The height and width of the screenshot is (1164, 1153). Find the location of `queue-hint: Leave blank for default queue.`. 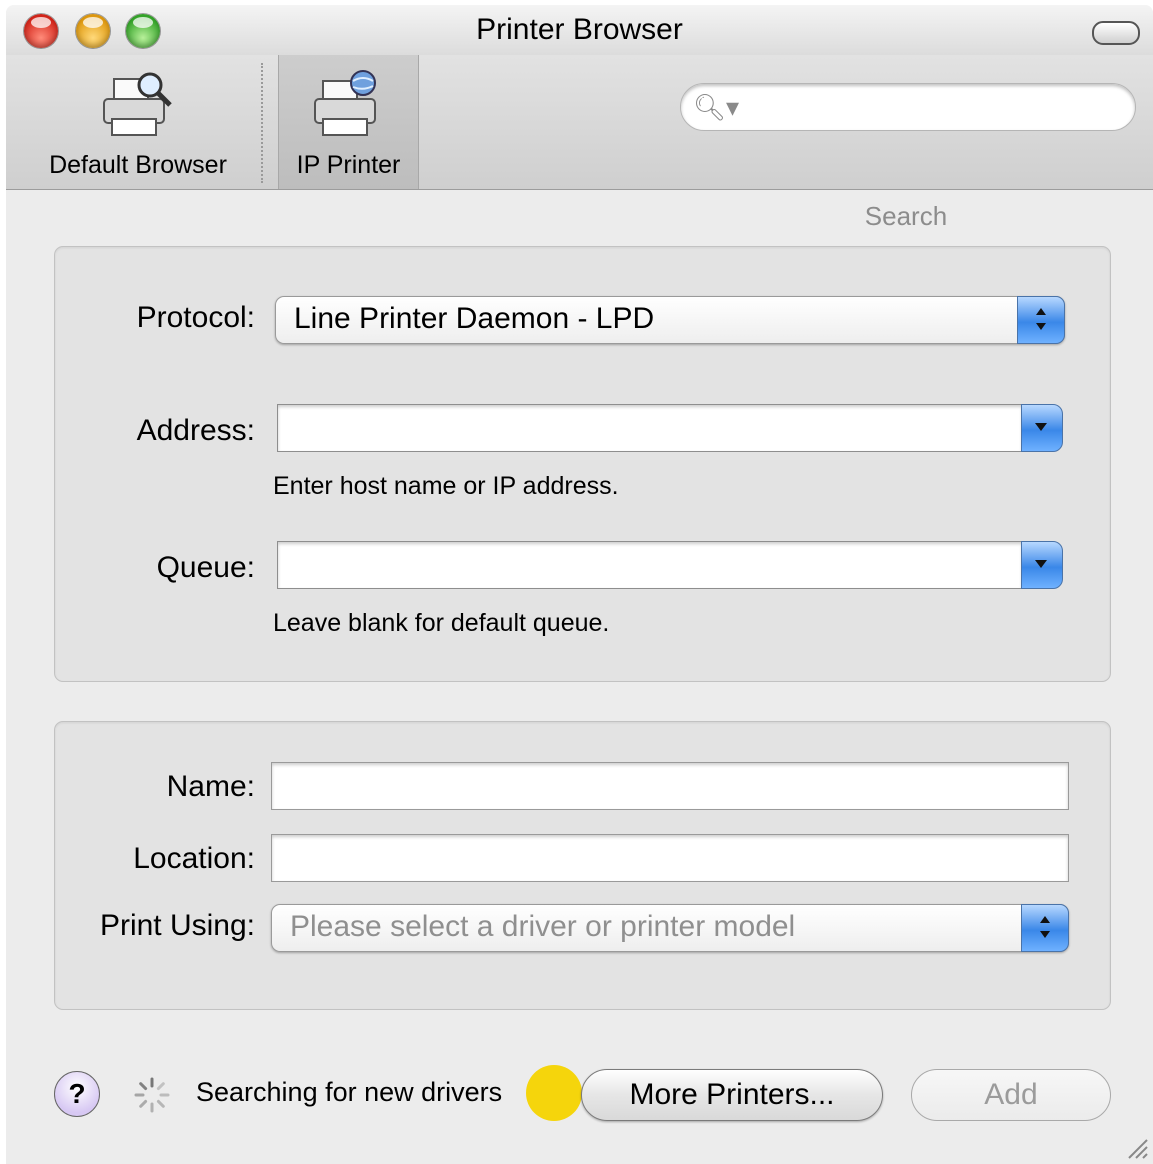

queue-hint: Leave blank for default queue. is located at coordinates (441, 623).